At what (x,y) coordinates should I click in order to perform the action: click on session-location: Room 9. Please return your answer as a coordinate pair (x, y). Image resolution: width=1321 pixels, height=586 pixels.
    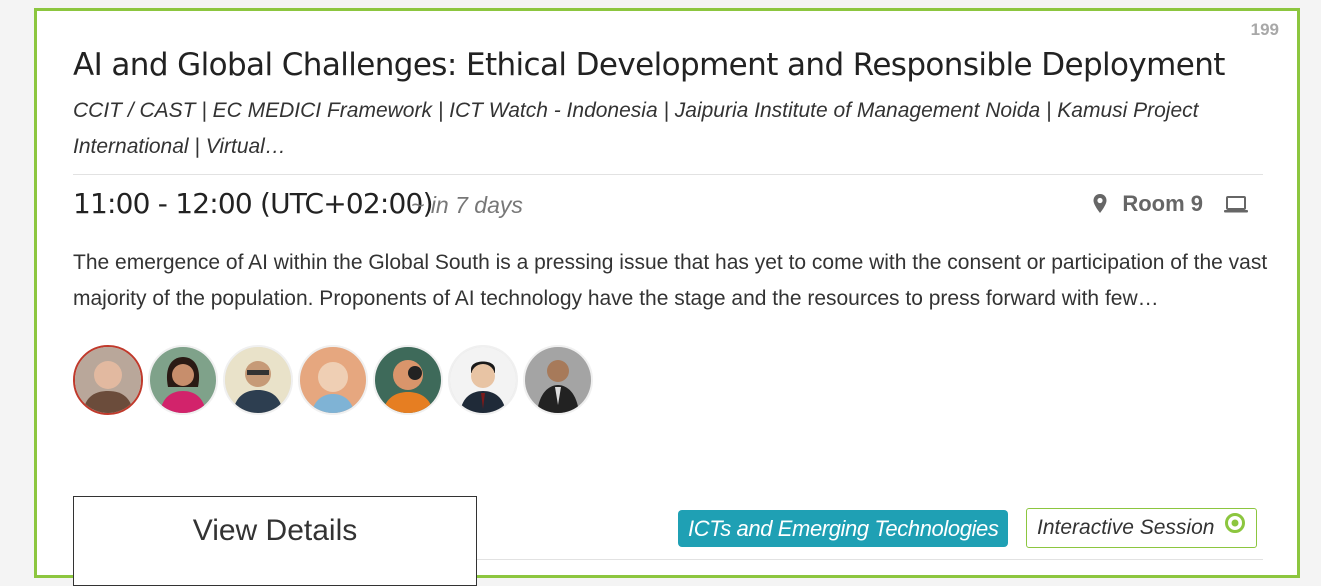
    Looking at the image, I should click on (1170, 204).